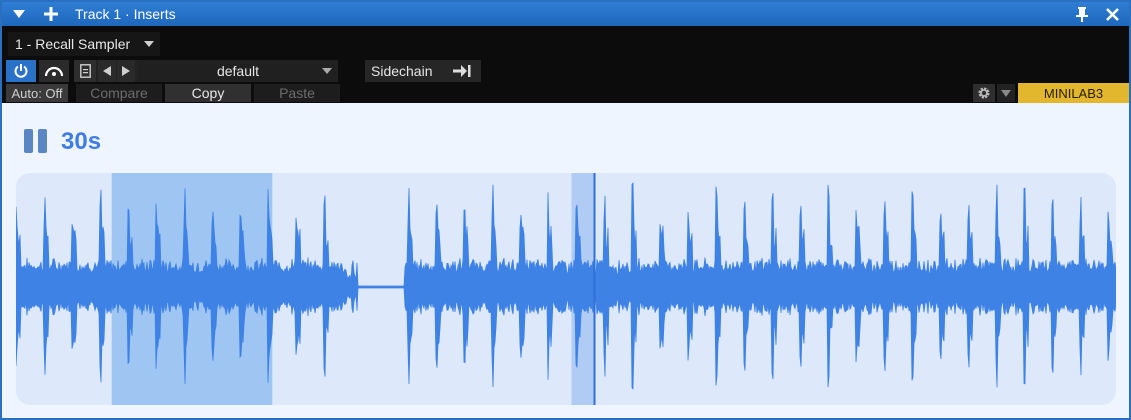  I want to click on sidechain-arrow-icon, so click(462, 71).